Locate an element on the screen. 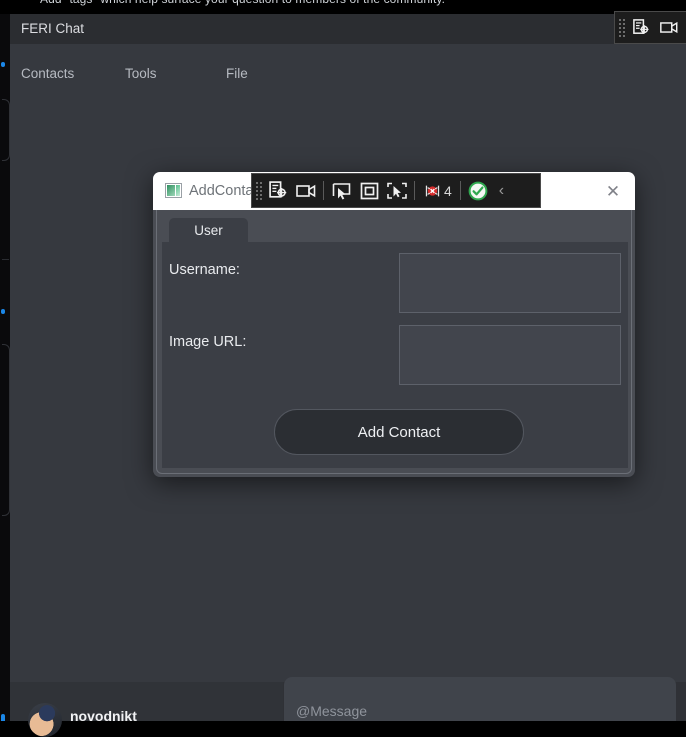 The width and height of the screenshot is (686, 737). picture-icon is located at coordinates (173, 190).